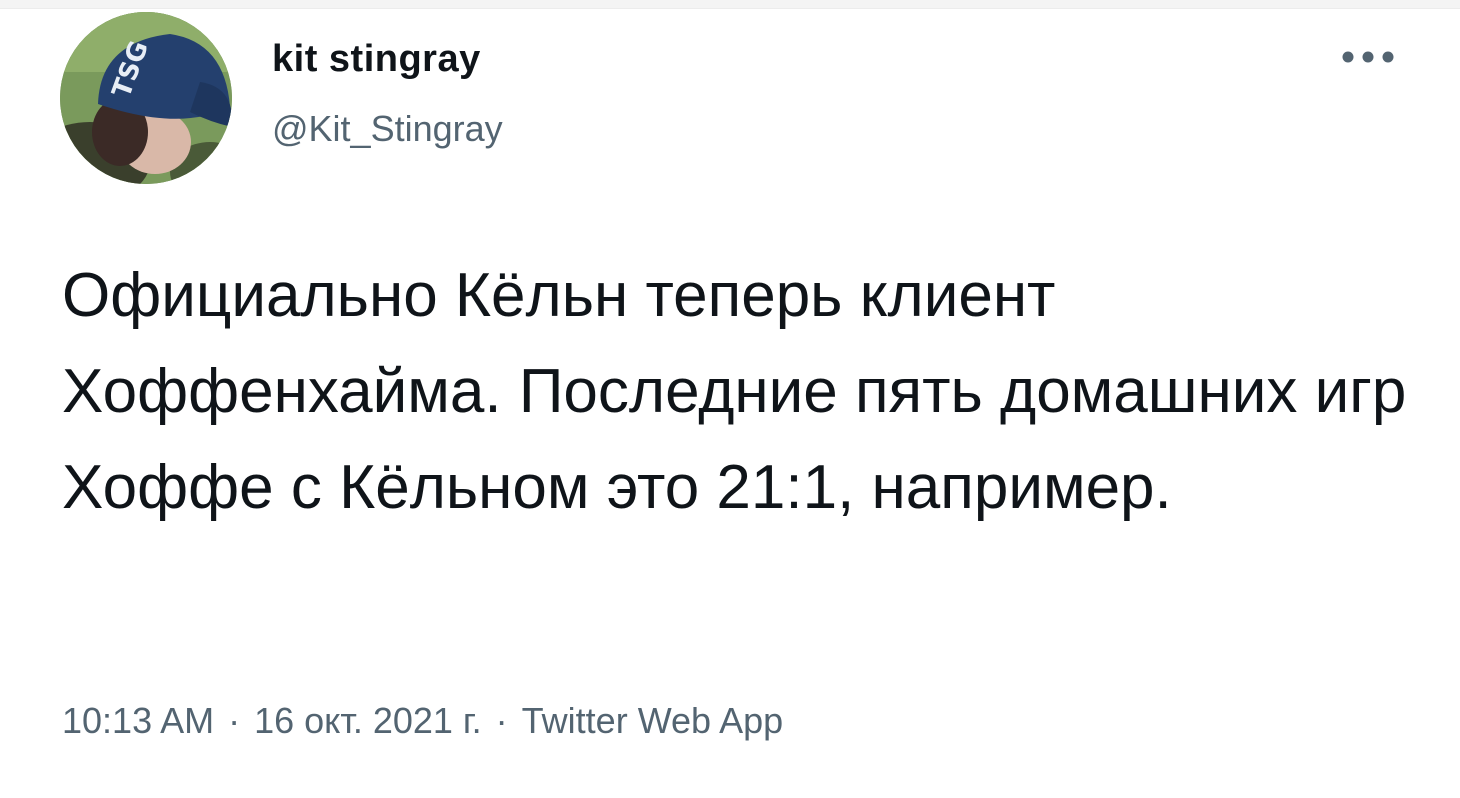  I want to click on profile-photo-icon: TSG, so click(146, 98).